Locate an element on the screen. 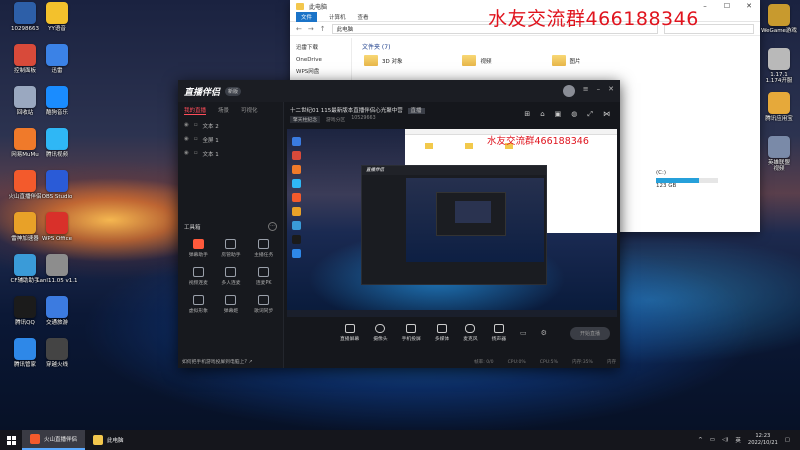 The width and height of the screenshot is (800, 450). toolbox-item: 连麦PK is located at coordinates (263, 276).